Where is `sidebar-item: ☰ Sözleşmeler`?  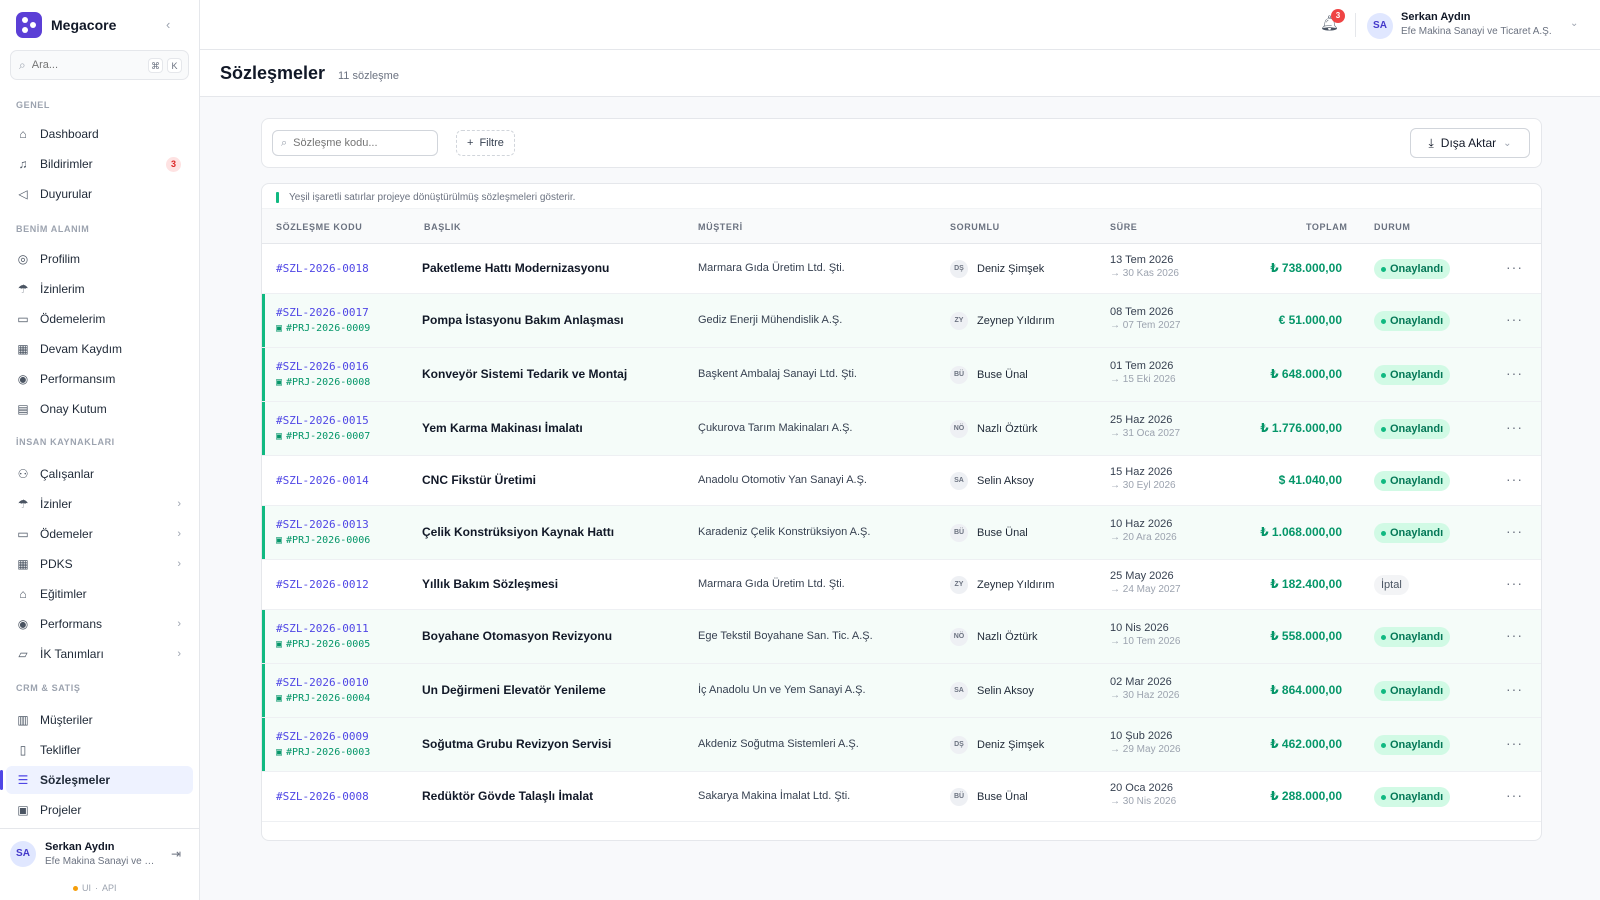
sidebar-item: ☰ Sözleşmeler is located at coordinates (96, 780).